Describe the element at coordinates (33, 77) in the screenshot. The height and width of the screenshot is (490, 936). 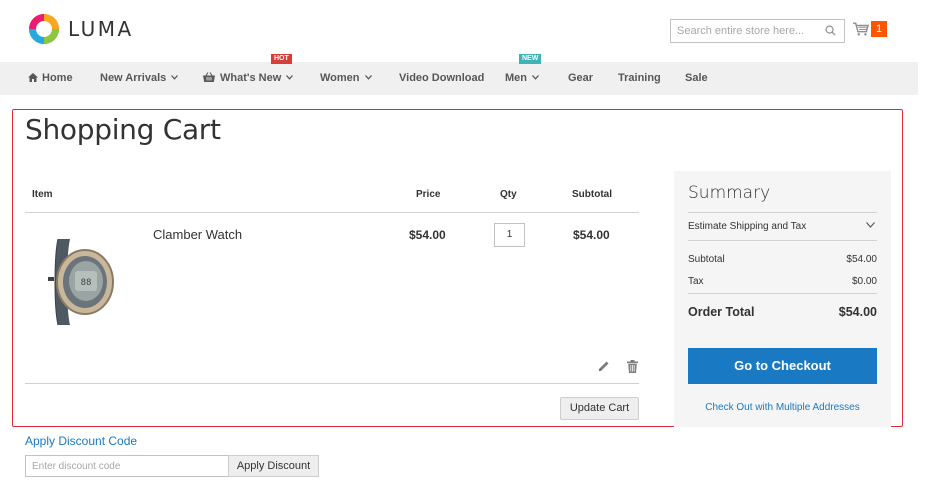
I see `home-icon` at that location.